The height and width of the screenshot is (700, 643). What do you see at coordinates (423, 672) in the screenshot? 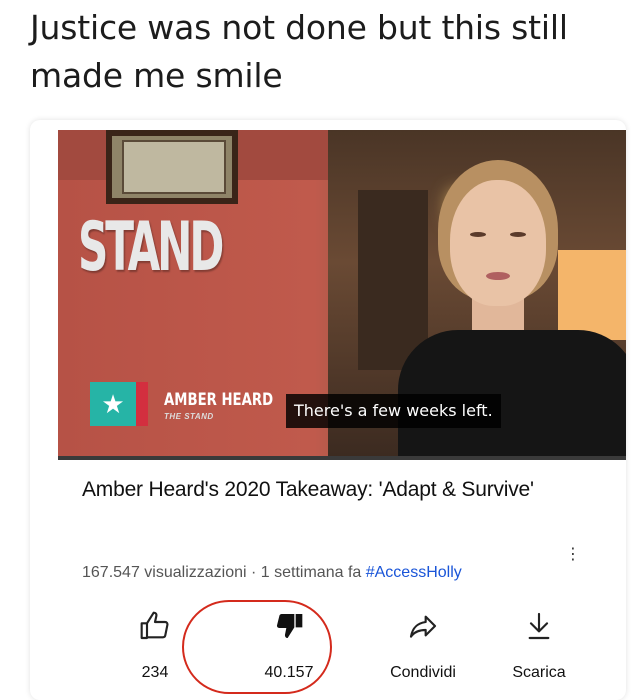
I see `share-label: Condividi` at bounding box center [423, 672].